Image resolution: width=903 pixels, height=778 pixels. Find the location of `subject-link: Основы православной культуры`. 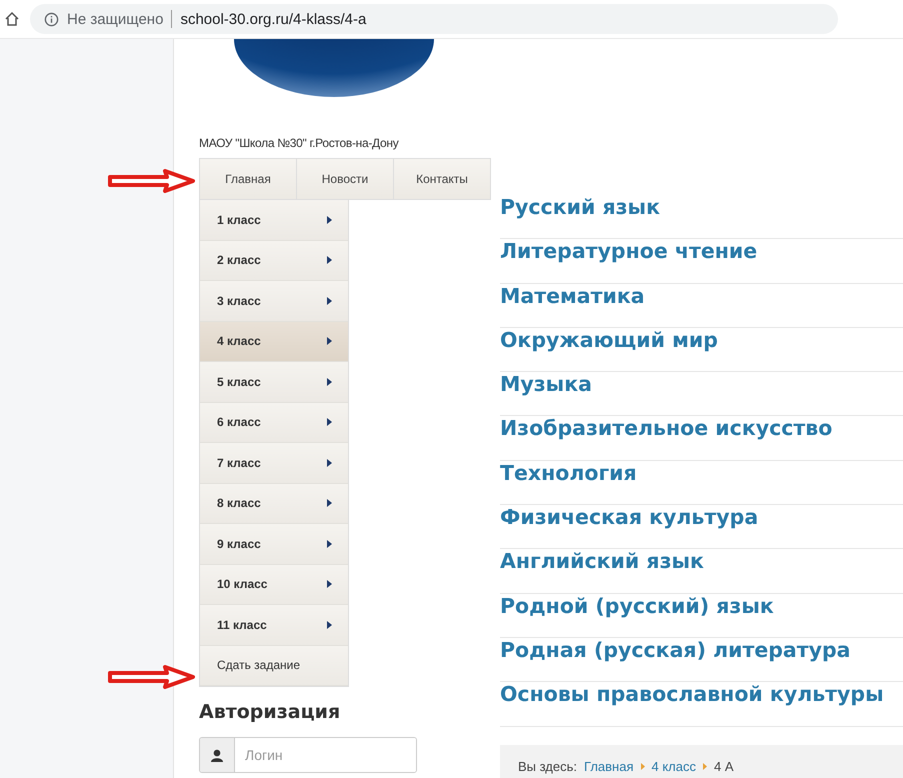

subject-link: Основы православной культуры is located at coordinates (701, 704).